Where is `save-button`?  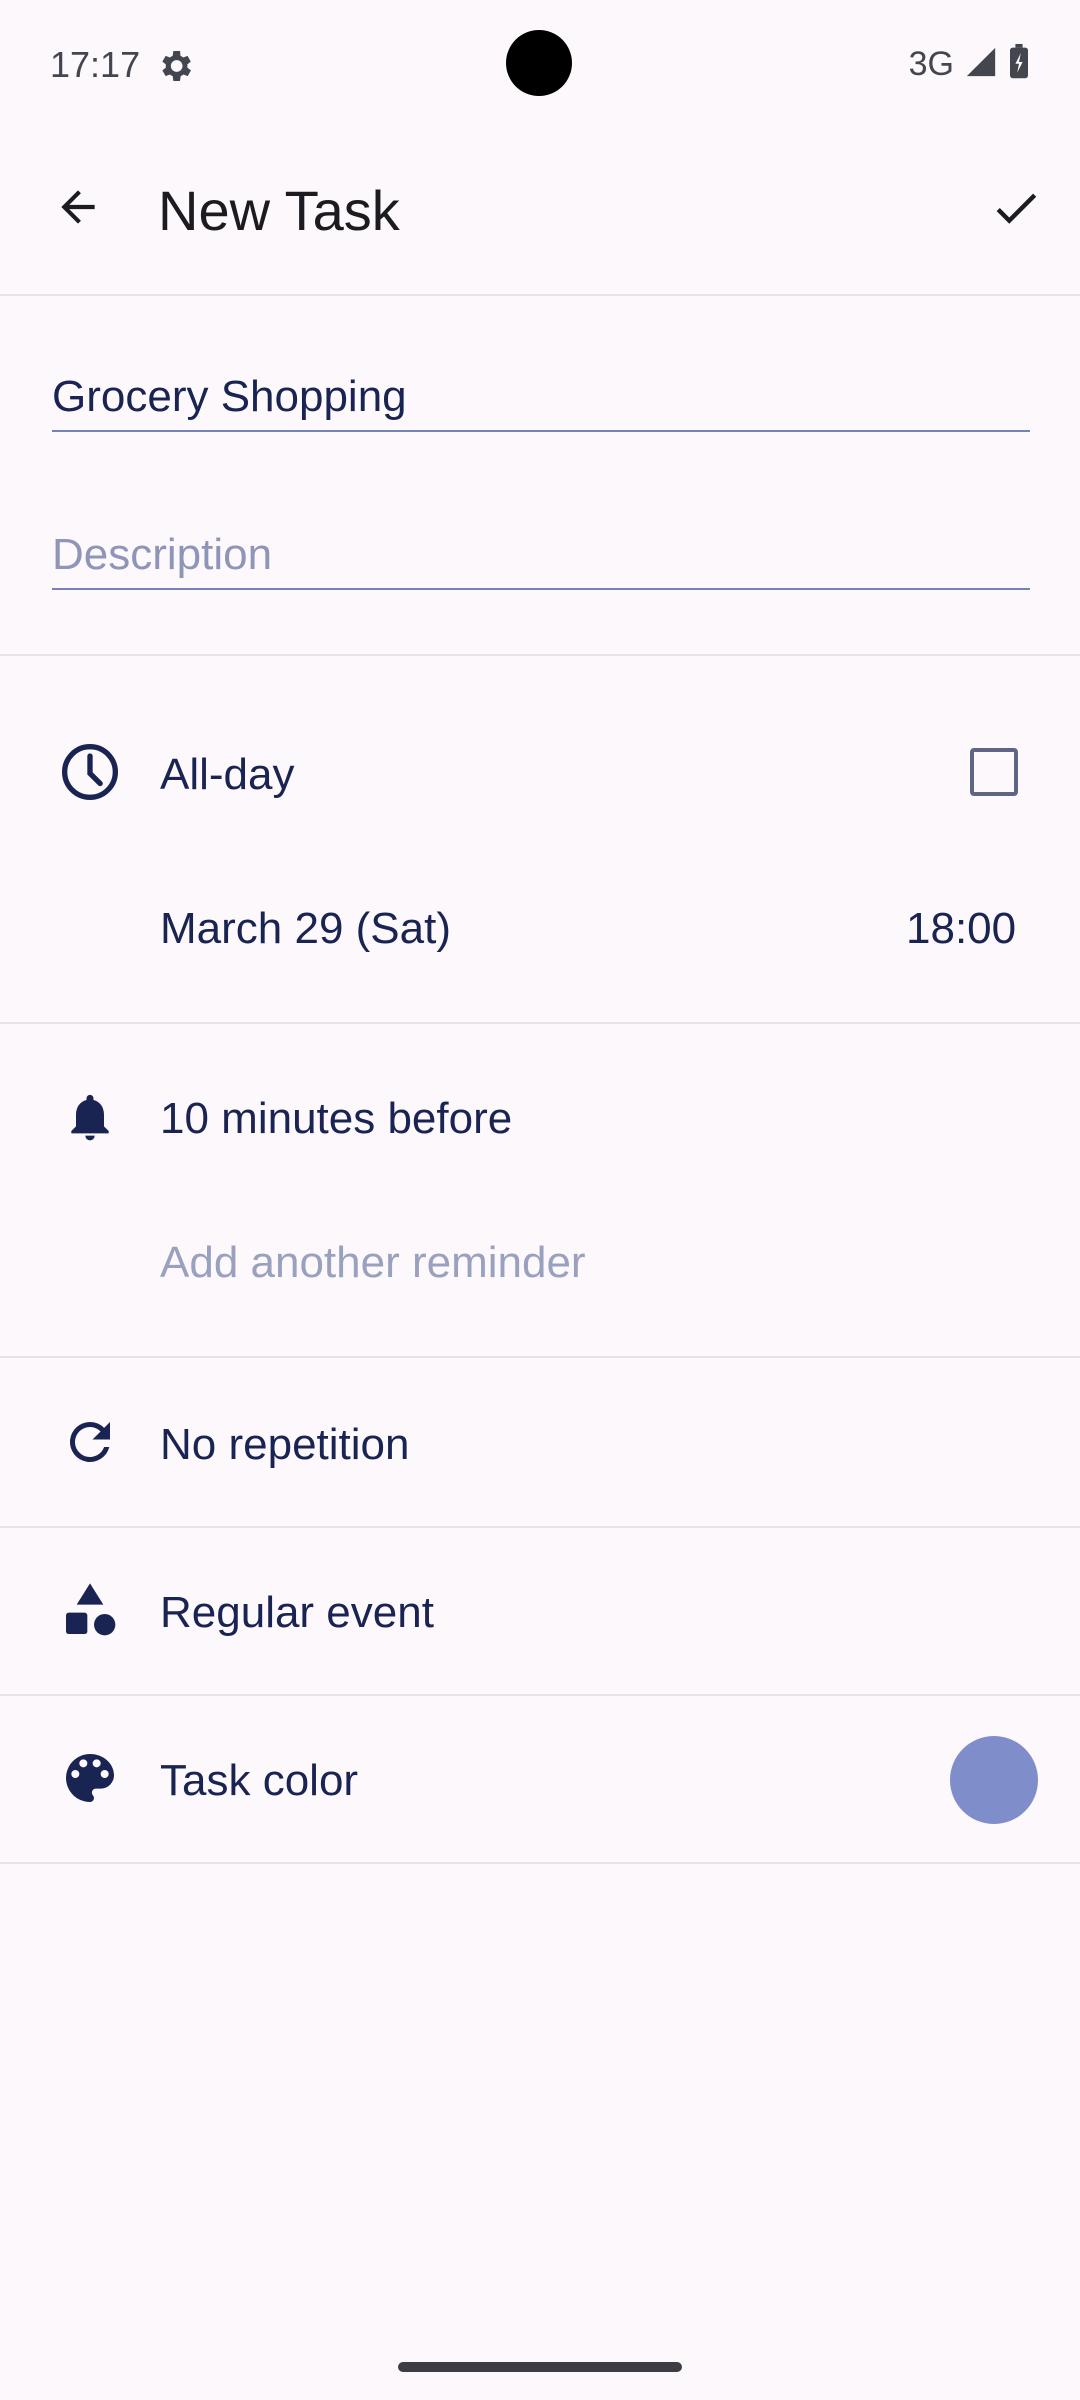
save-button is located at coordinates (1016, 210).